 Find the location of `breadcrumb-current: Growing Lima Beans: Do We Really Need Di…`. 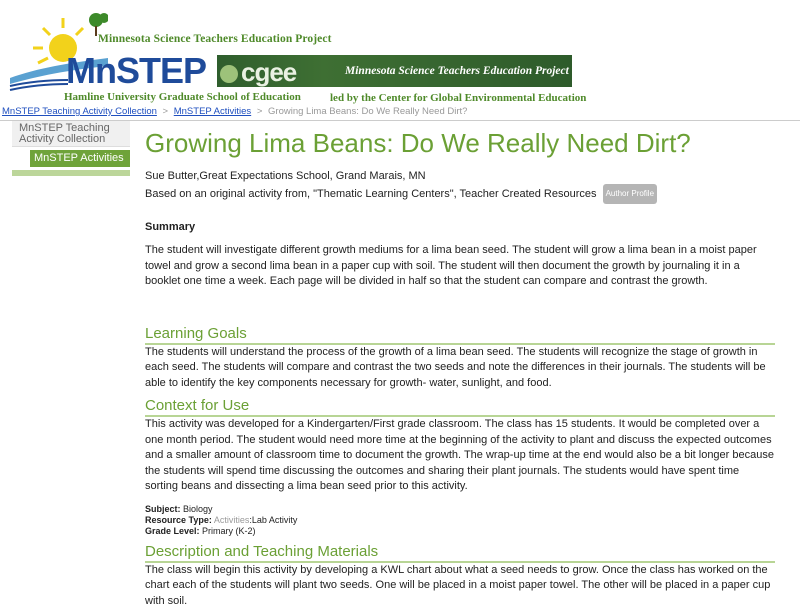

breadcrumb-current: Growing Lima Beans: Do We Really Need Di… is located at coordinates (367, 111).